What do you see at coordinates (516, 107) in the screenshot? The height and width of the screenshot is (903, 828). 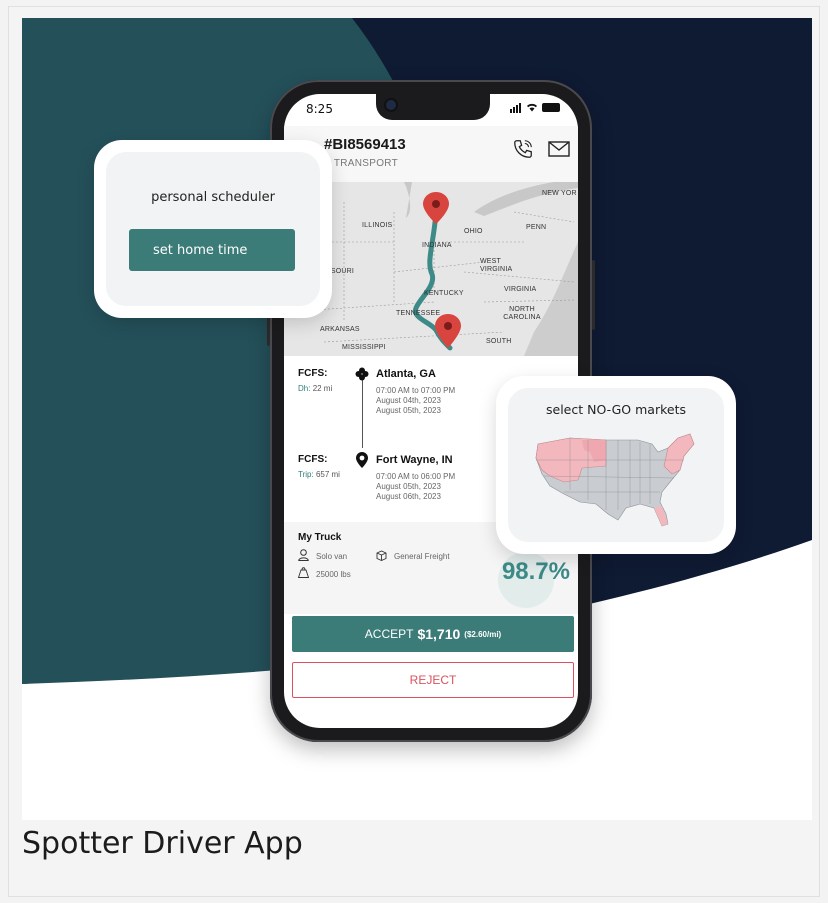 I see `signal-icon` at bounding box center [516, 107].